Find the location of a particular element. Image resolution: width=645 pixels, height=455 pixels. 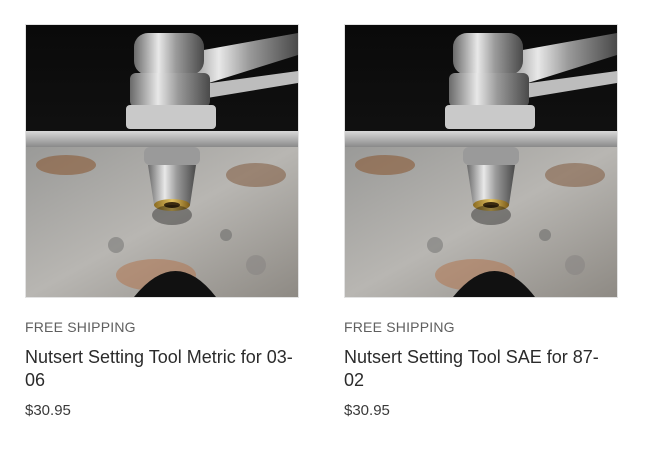

product-title: Nutsert Setting Tool Metric for 03-06 is located at coordinates (160, 369).